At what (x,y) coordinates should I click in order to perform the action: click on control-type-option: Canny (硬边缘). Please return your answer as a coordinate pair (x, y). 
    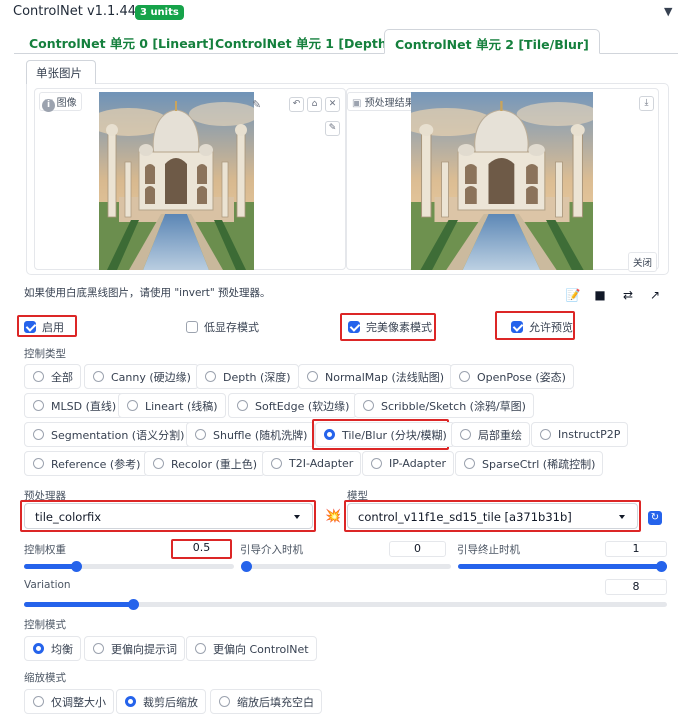
    Looking at the image, I should click on (141, 376).